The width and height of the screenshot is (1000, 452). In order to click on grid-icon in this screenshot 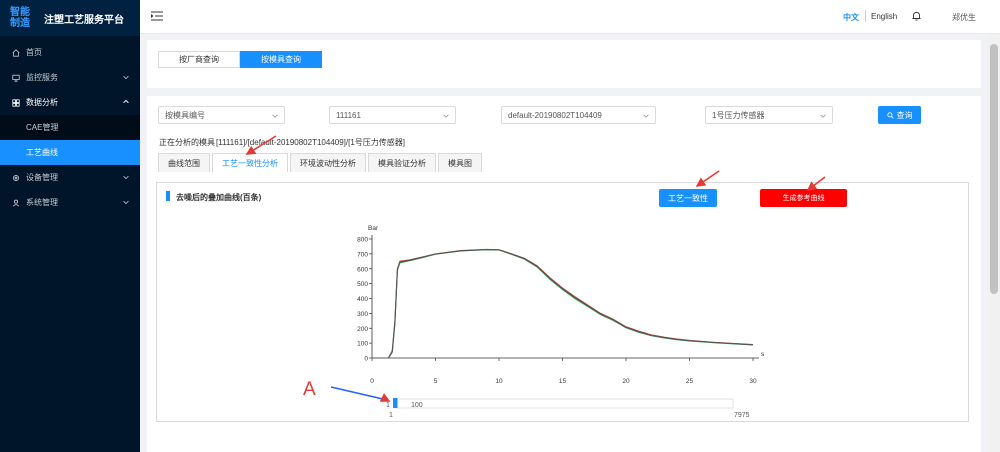, I will do `click(16, 102)`.